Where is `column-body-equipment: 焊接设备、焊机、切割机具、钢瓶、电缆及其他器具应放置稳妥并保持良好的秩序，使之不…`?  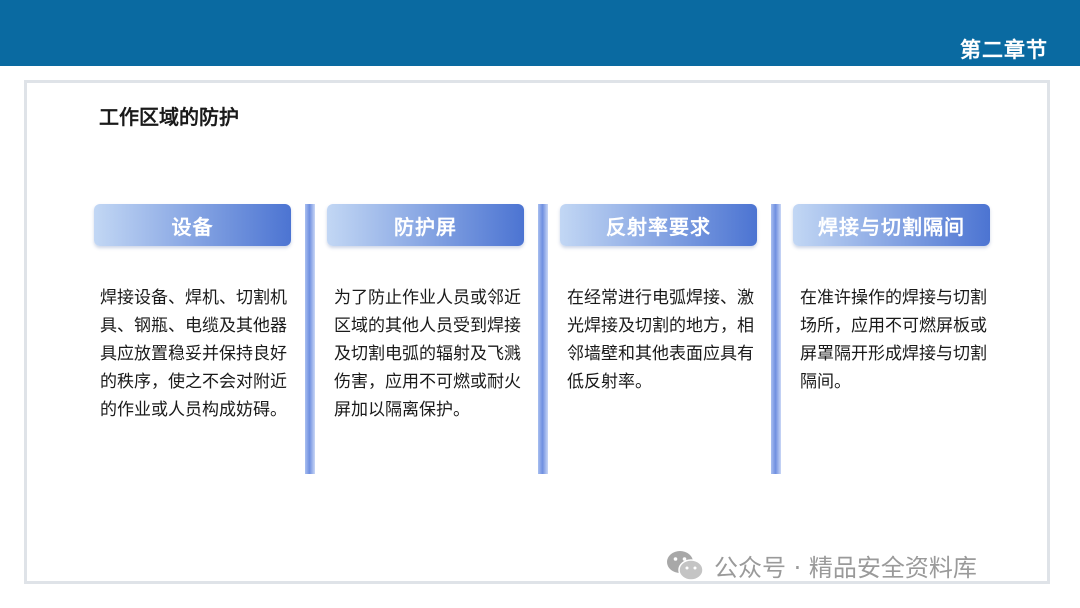
column-body-equipment: 焊接设备、焊机、切割机具、钢瓶、电缆及其他器具应放置稳妥并保持良好的秩序，使之不… is located at coordinates (193, 354).